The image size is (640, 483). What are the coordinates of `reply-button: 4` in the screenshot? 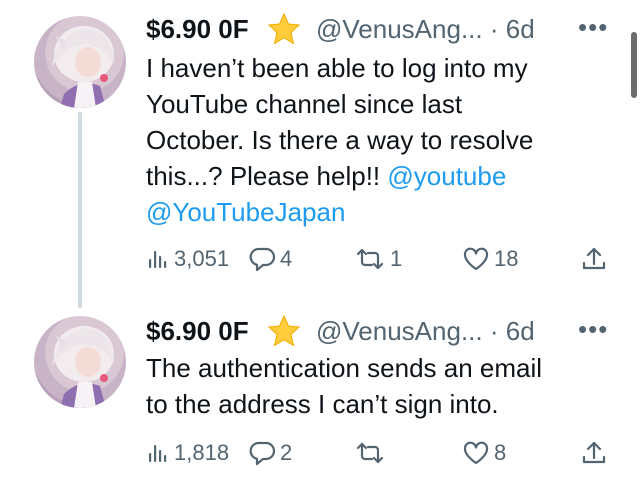 It's located at (270, 259).